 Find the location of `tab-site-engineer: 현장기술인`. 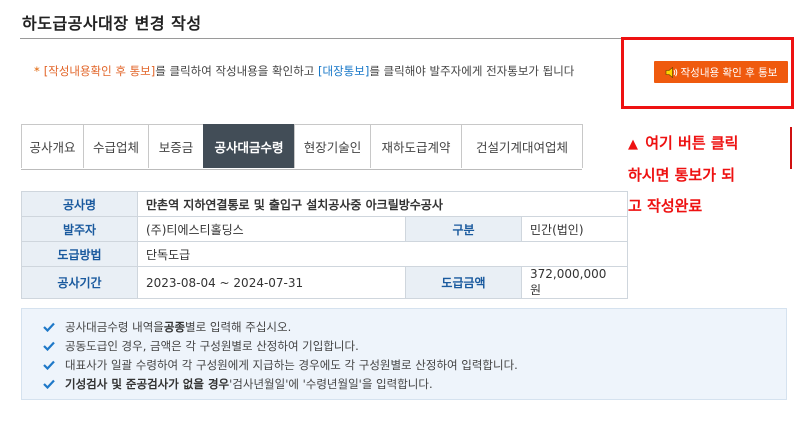

tab-site-engineer: 현장기술인 is located at coordinates (332, 146).